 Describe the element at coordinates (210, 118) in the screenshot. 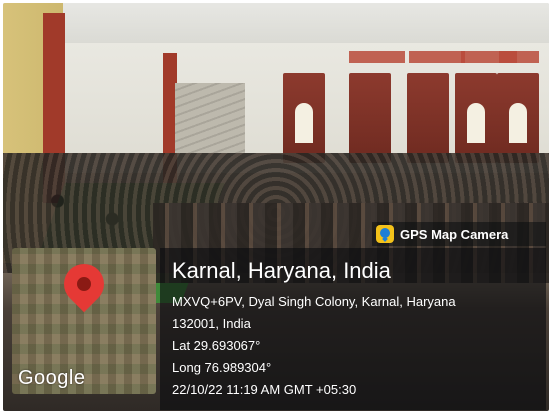

I see `staircase` at that location.